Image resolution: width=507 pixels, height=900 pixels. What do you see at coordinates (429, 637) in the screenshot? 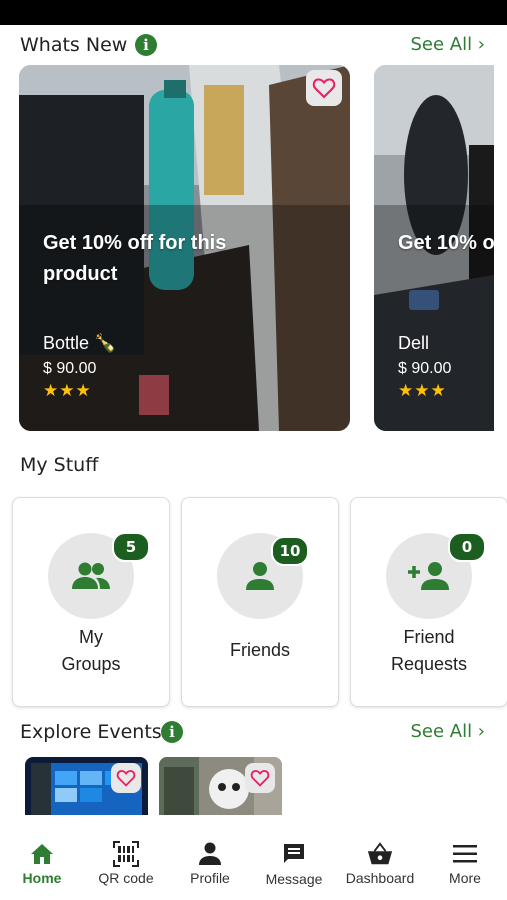
I see `label-line: Friend` at bounding box center [429, 637].